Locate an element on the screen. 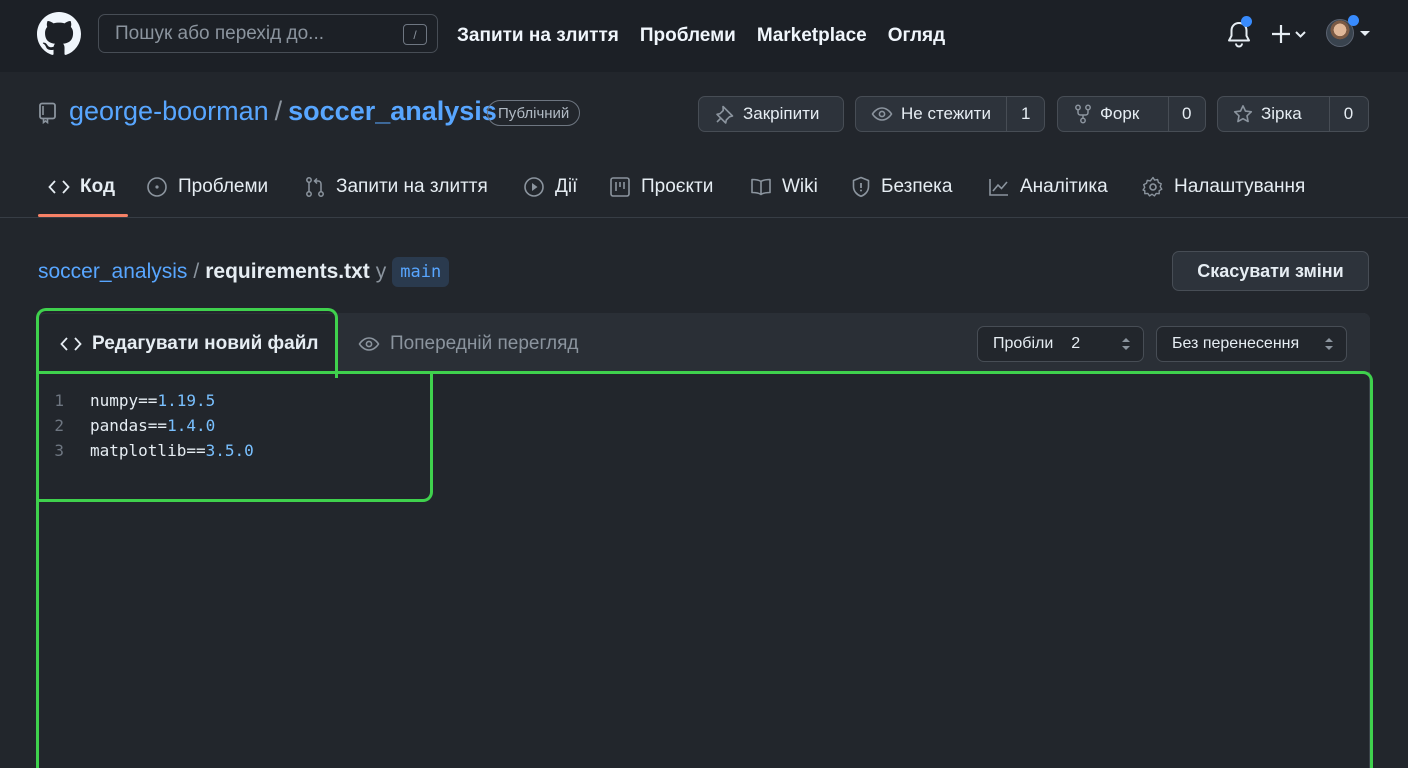 The image size is (1408, 768). indent-size-value: 2 is located at coordinates (1076, 343).